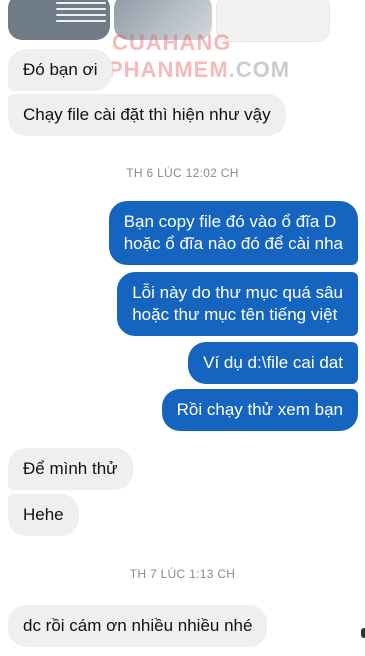 This screenshot has height=656, width=365. What do you see at coordinates (230, 221) in the screenshot?
I see `message-line: Bạn copy file đó vào ổ đĩa D` at bounding box center [230, 221].